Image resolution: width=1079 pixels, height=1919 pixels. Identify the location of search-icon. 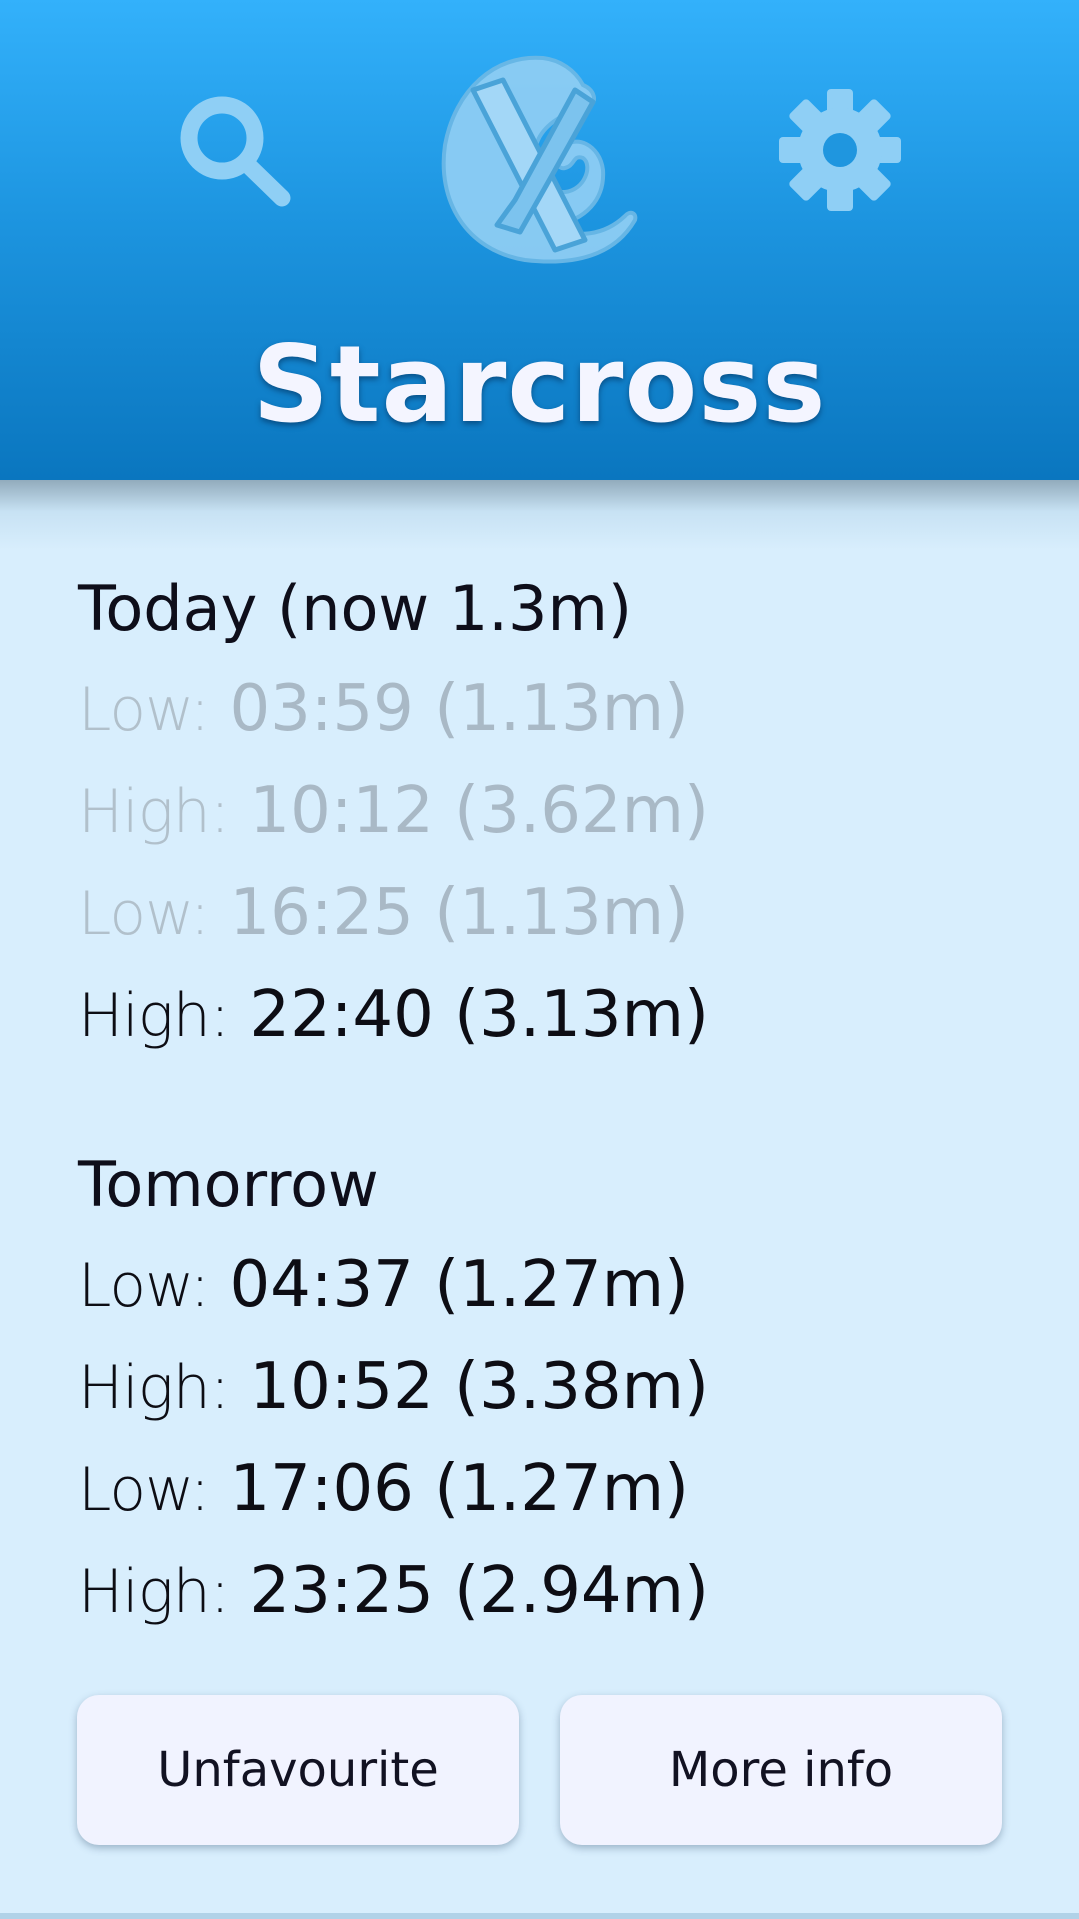
(235, 151).